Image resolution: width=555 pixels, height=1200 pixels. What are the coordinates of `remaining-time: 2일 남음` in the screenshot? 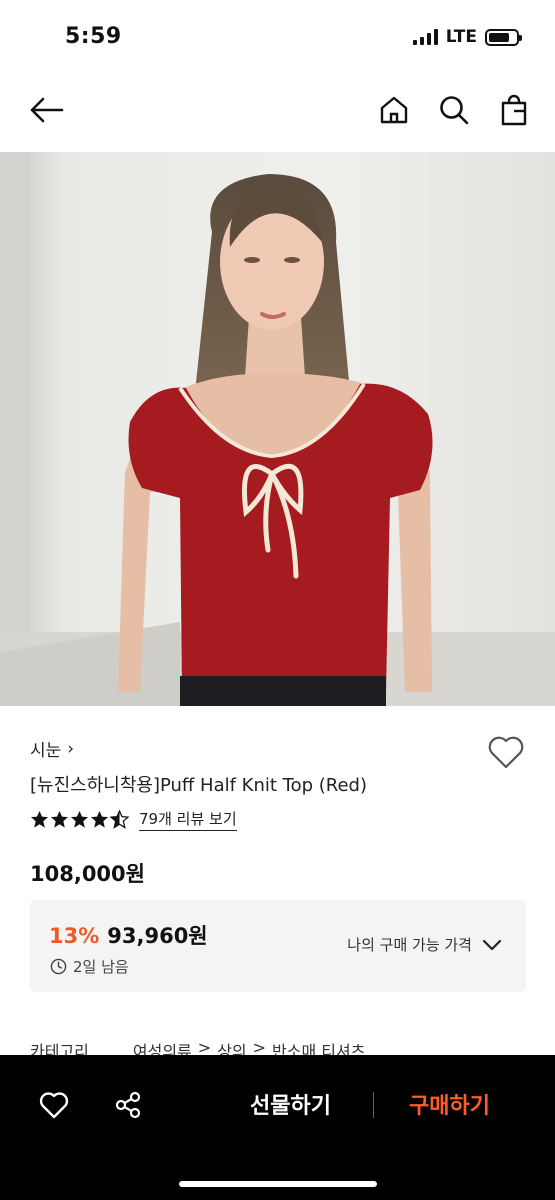 It's located at (89, 966).